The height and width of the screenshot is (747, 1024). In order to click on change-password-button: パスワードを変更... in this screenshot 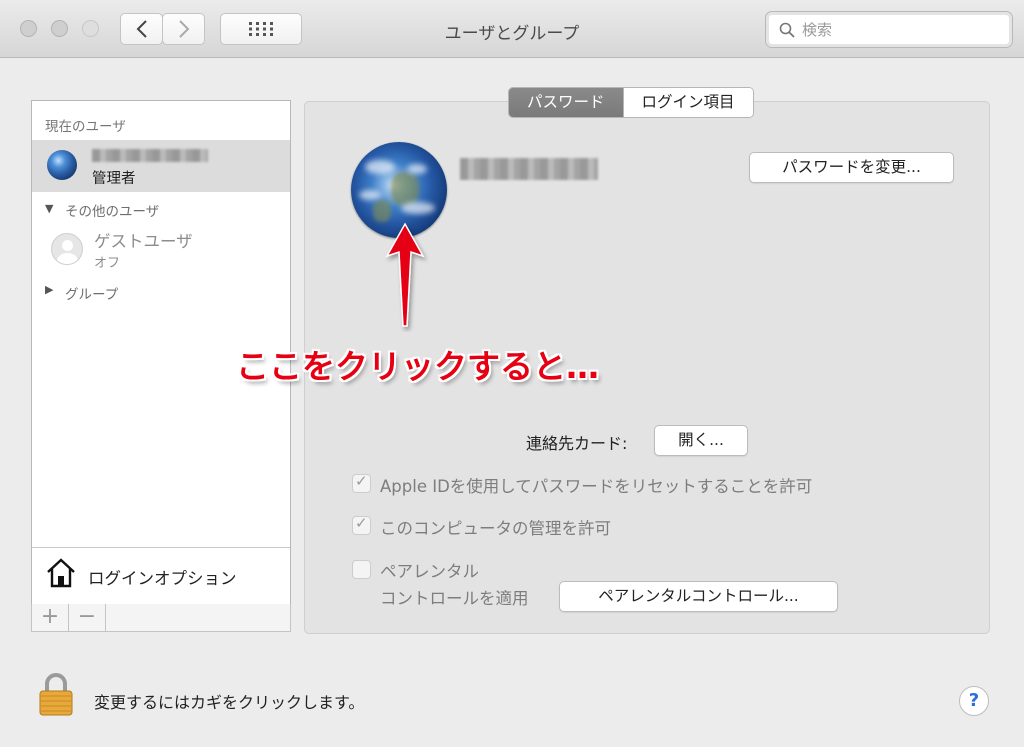, I will do `click(851, 167)`.